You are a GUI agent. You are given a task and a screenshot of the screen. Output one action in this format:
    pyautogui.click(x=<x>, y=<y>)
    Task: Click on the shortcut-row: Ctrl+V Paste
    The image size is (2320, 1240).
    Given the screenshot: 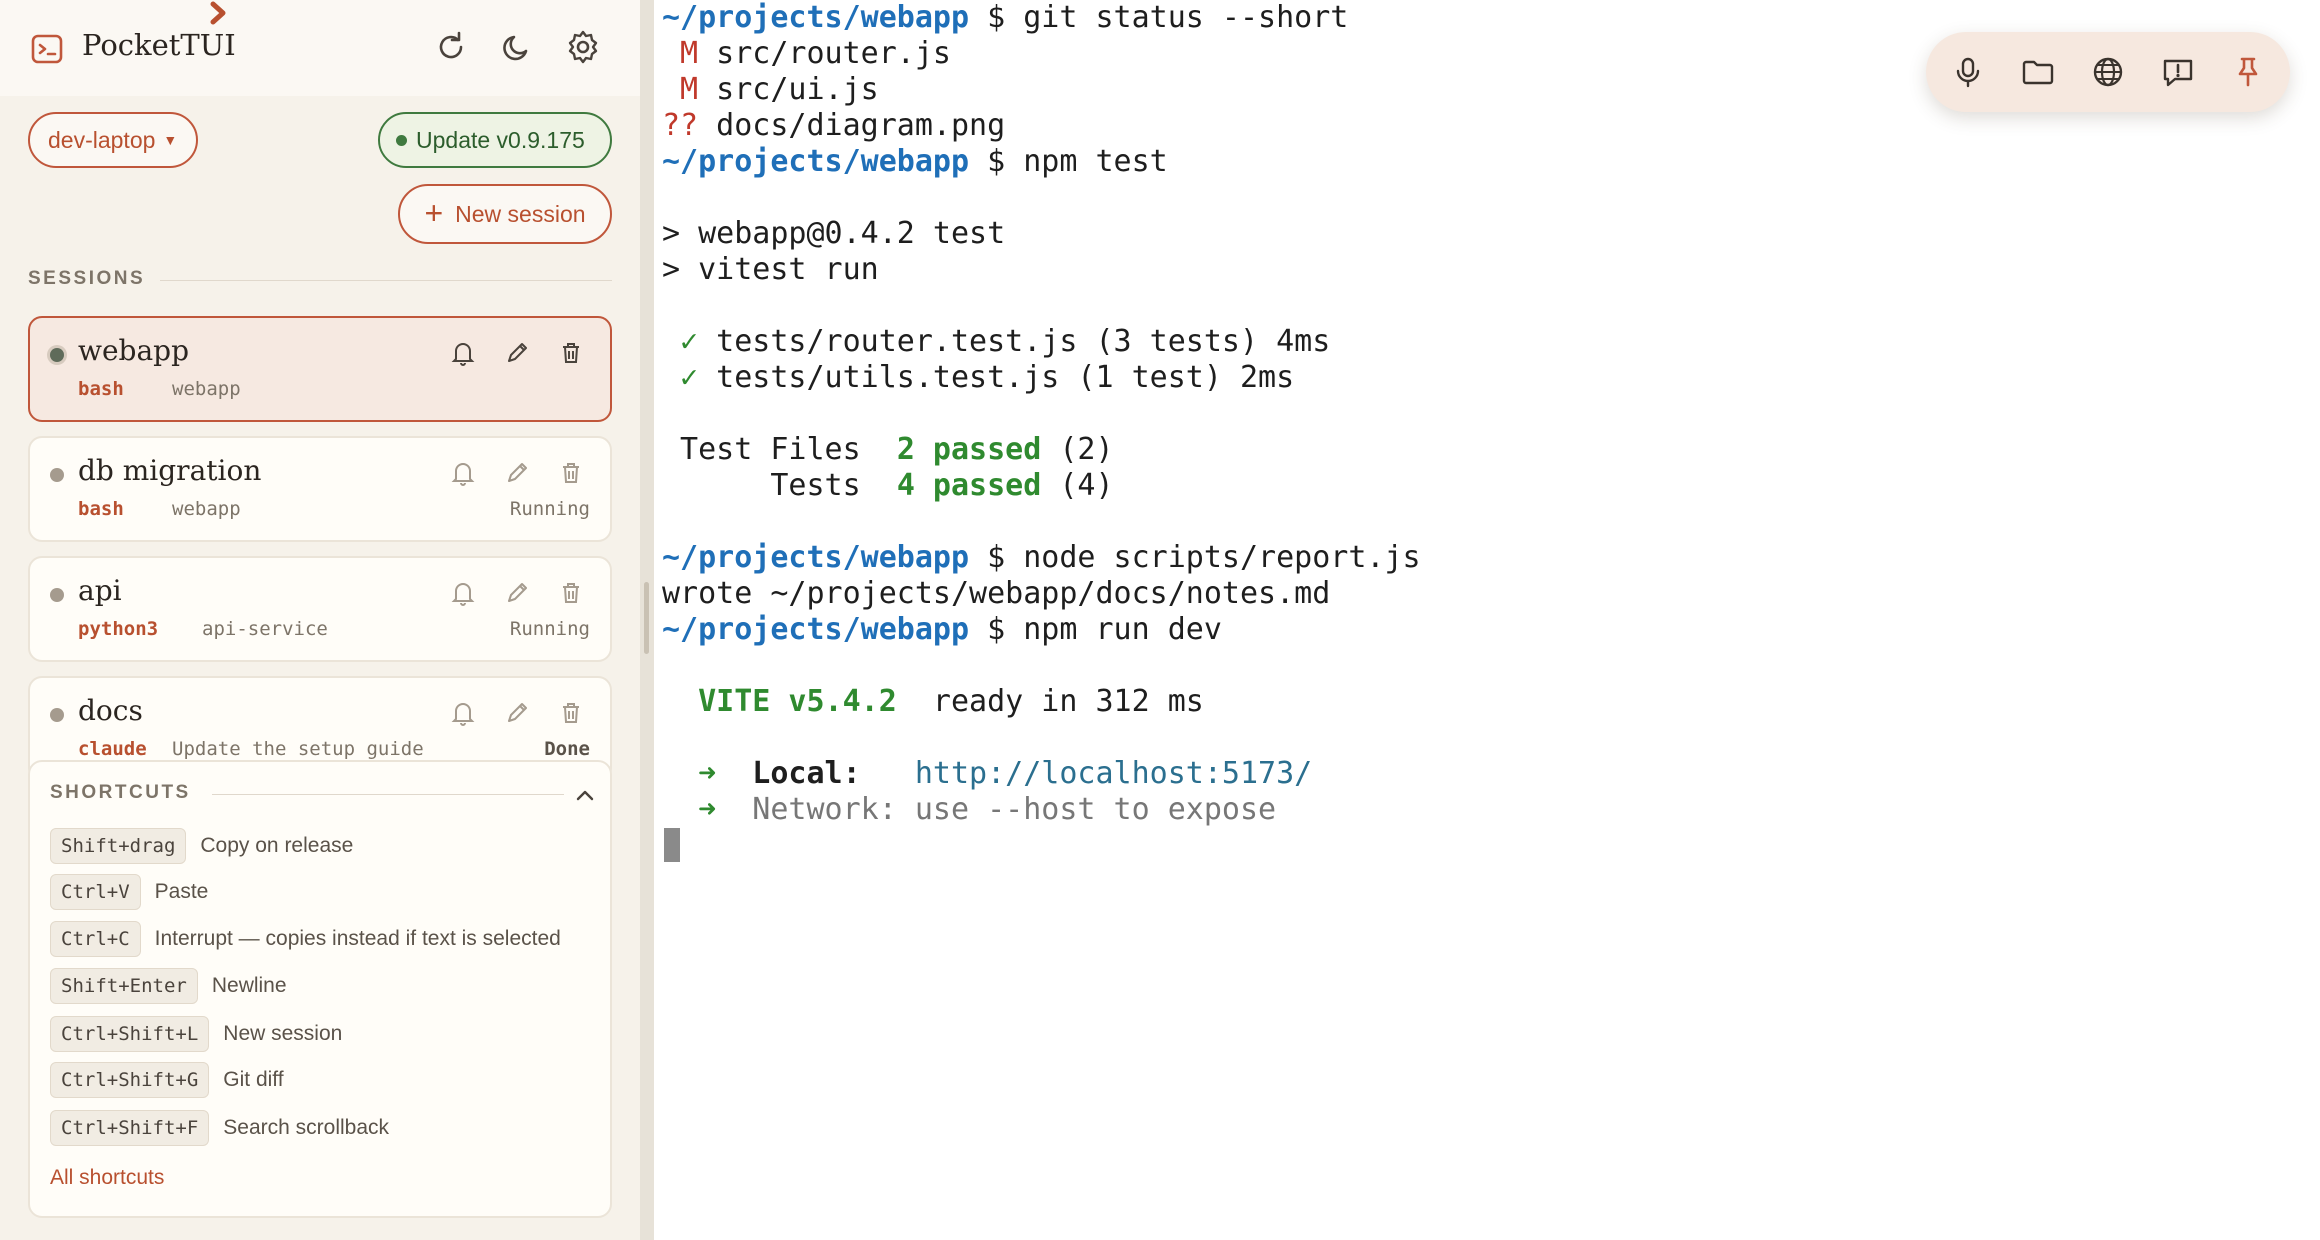 What is the action you would take?
    pyautogui.click(x=129, y=892)
    